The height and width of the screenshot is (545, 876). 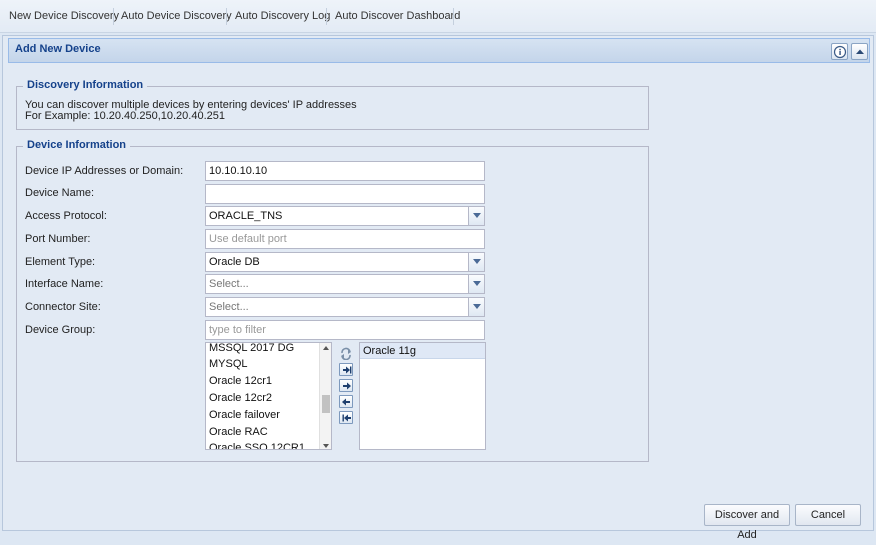 I want to click on interface-name-label: Interface Name:, so click(x=64, y=284).